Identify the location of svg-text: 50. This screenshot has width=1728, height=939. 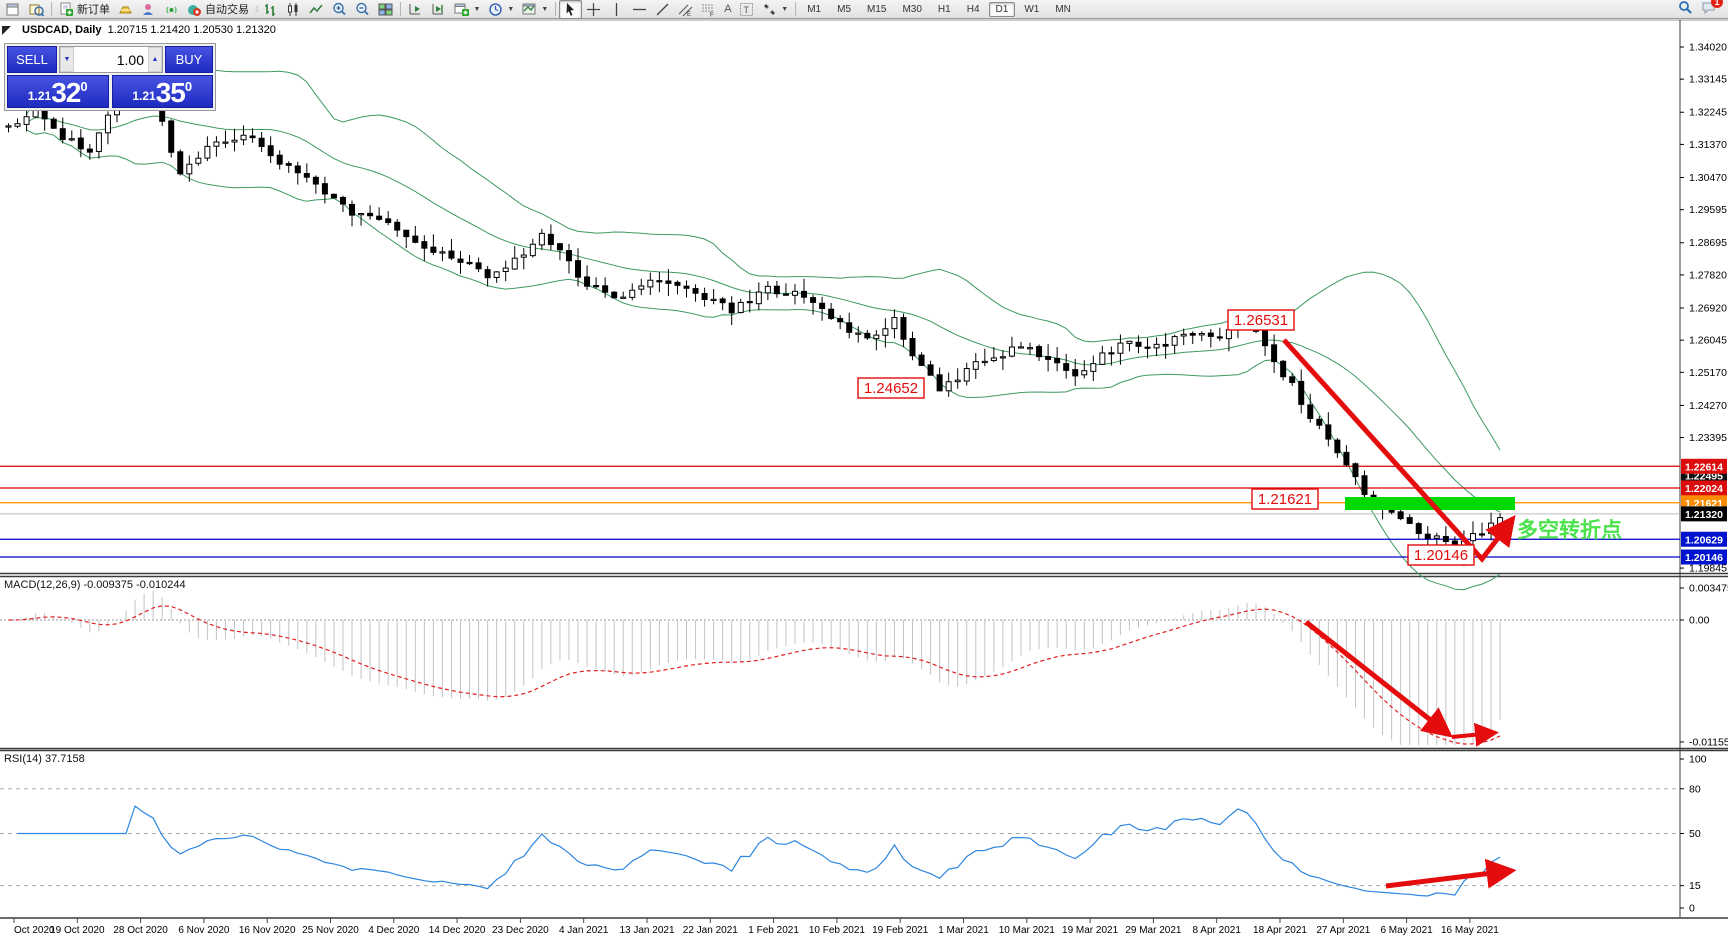
(1695, 834).